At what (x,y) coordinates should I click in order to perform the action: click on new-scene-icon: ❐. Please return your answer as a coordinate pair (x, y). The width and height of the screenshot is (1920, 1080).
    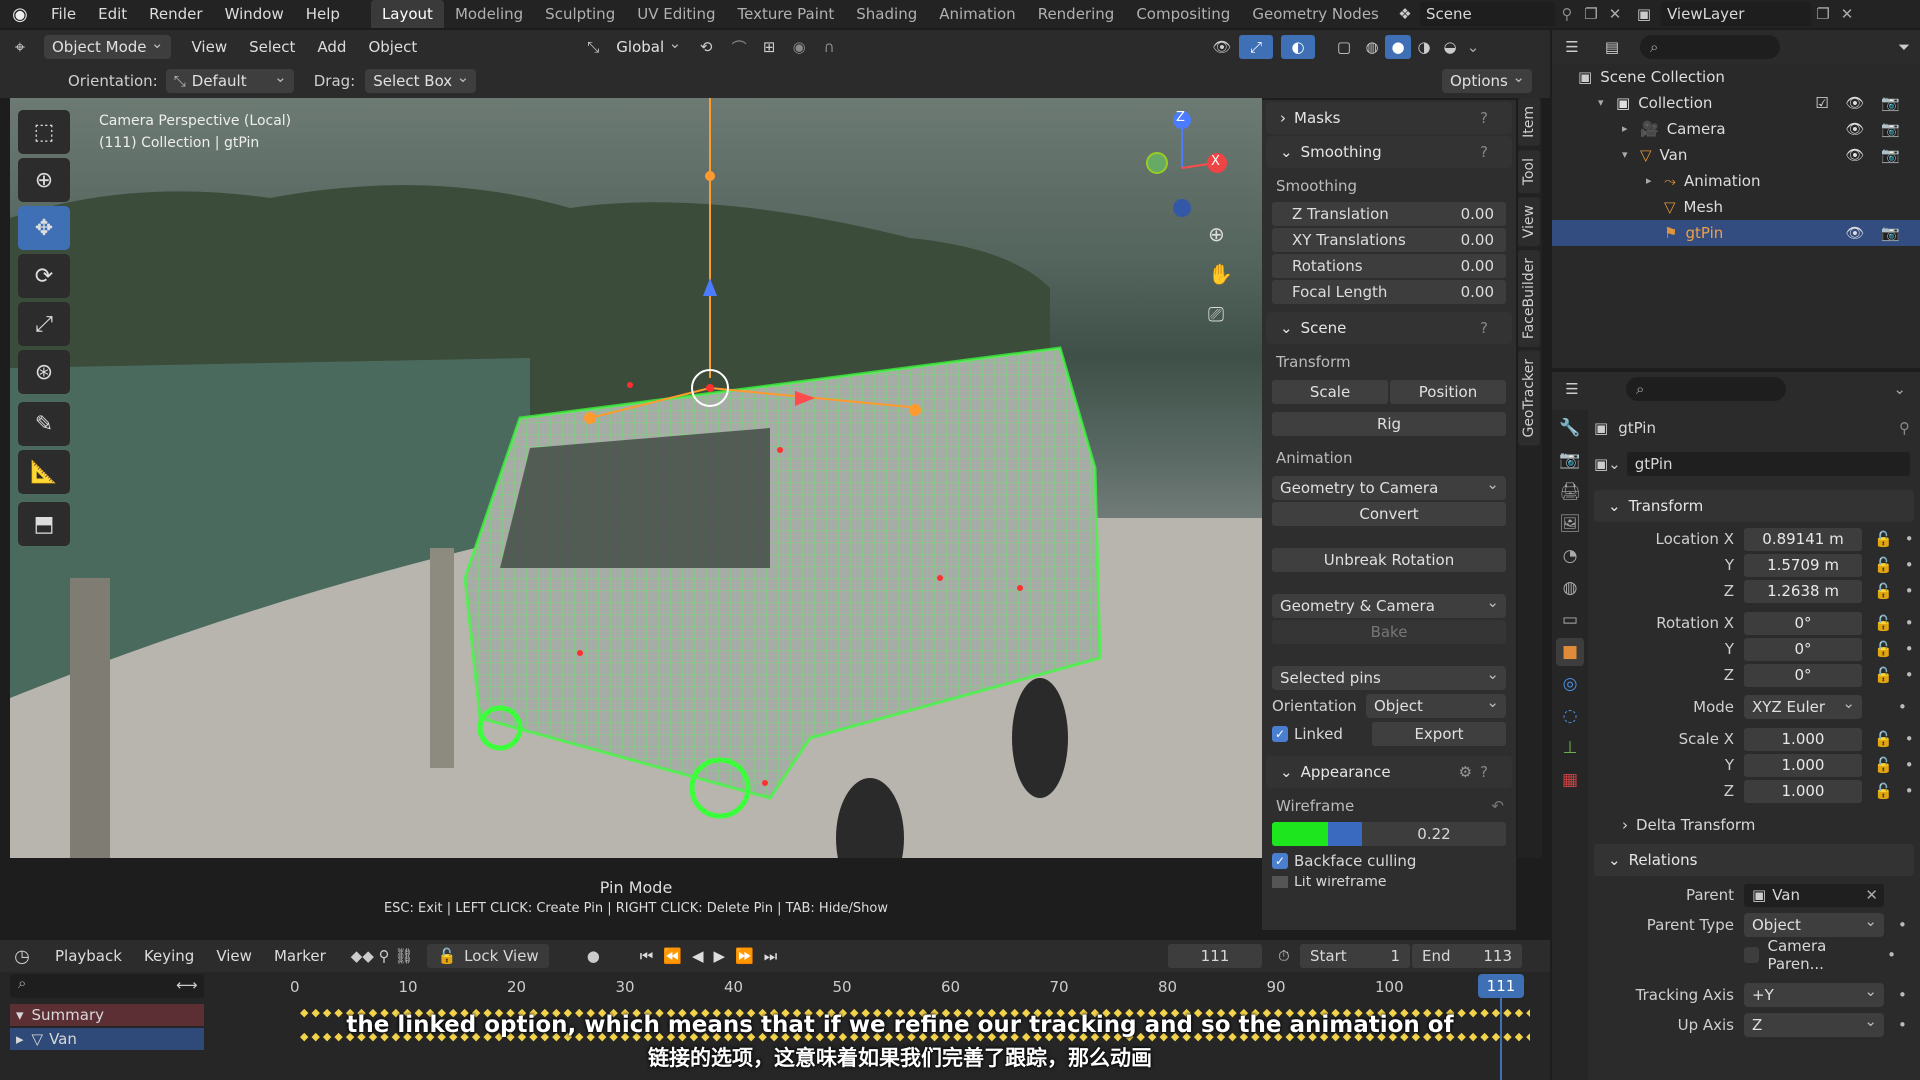
    Looking at the image, I should click on (1591, 14).